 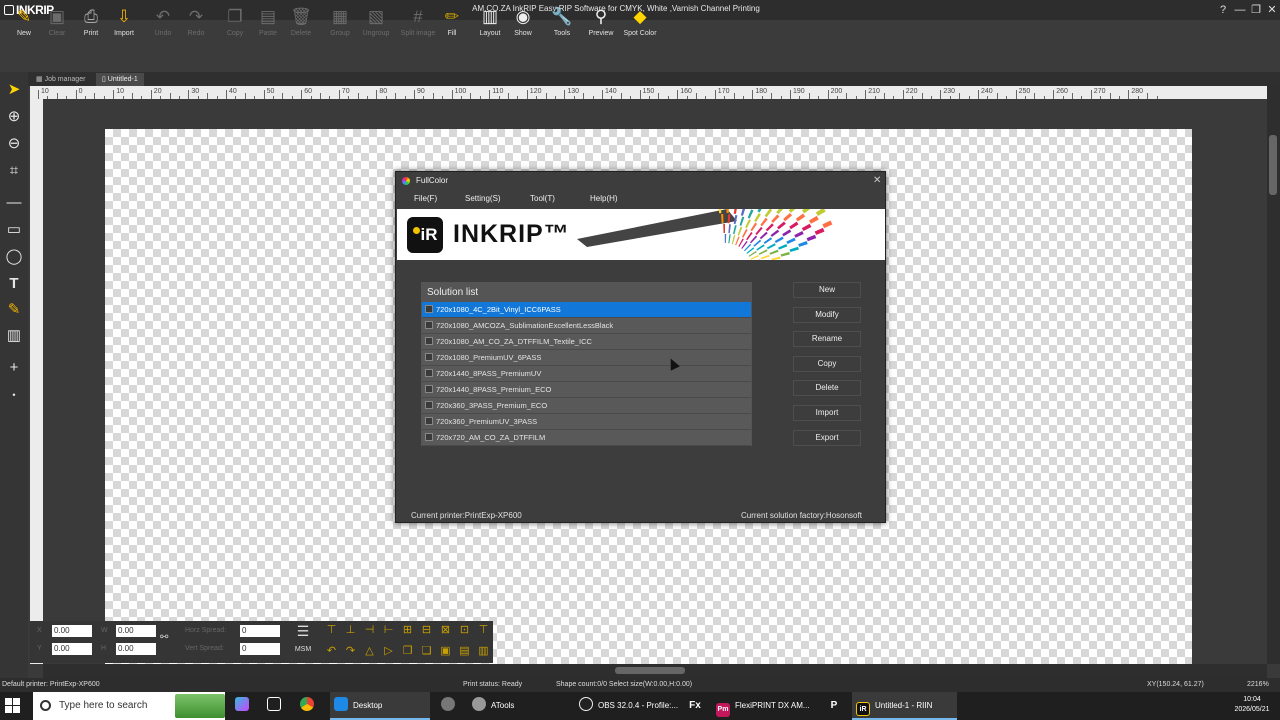 I want to click on fx-app-icon: Fx, so click(x=695, y=706).